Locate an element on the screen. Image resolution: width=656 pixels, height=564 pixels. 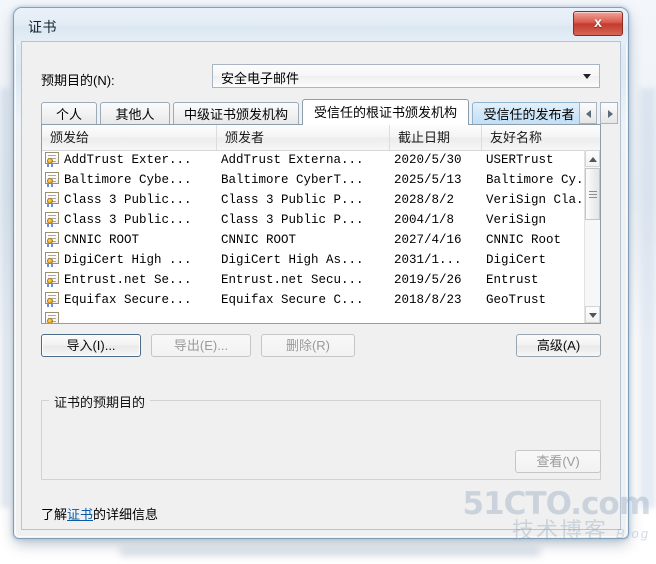
cell-2: 2004/1/8 is located at coordinates (424, 220).